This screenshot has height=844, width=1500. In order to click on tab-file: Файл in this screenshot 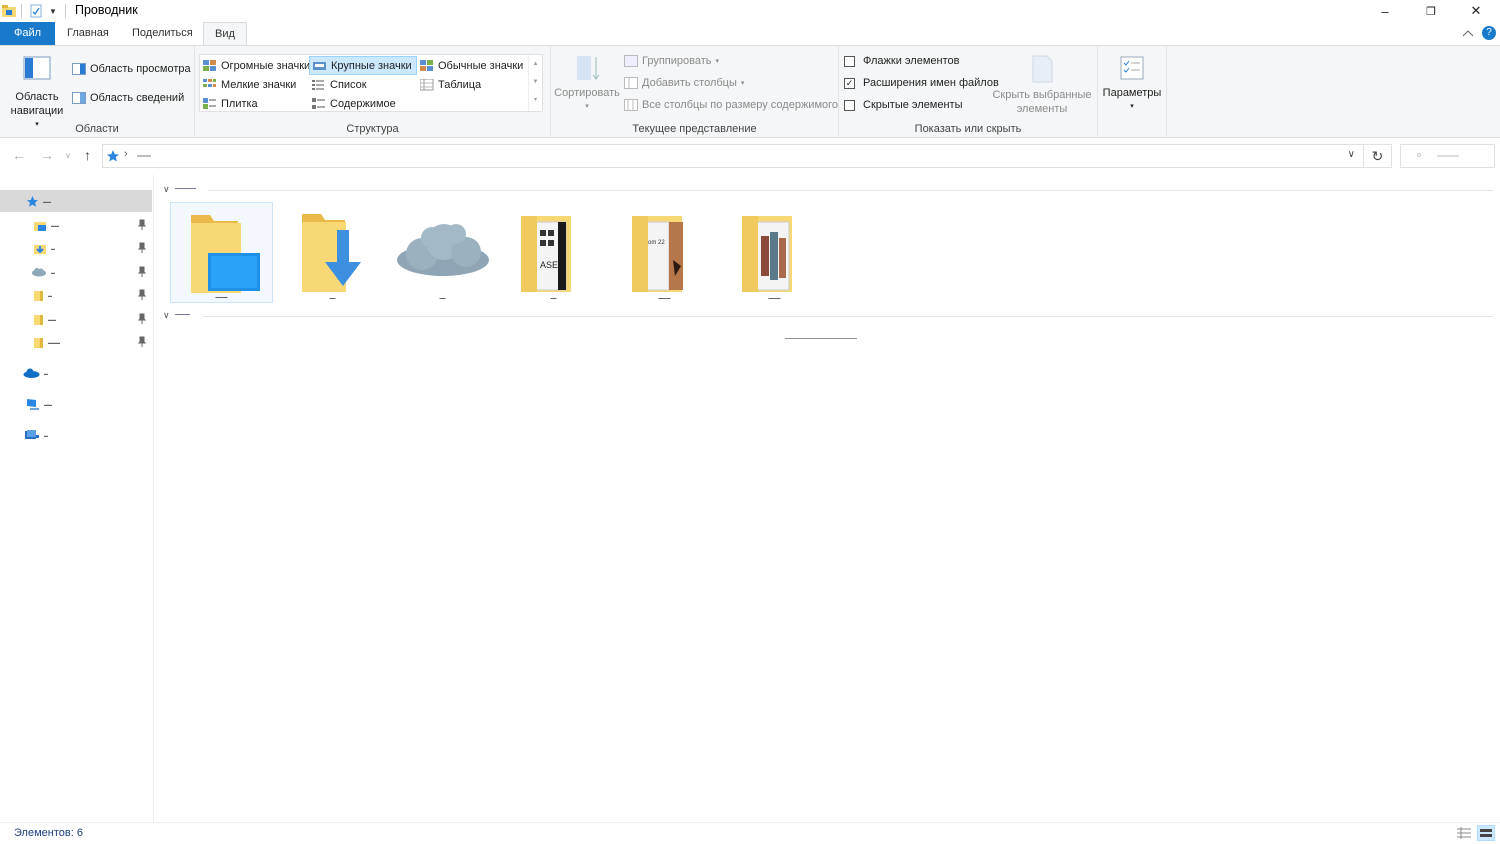, I will do `click(27, 33)`.